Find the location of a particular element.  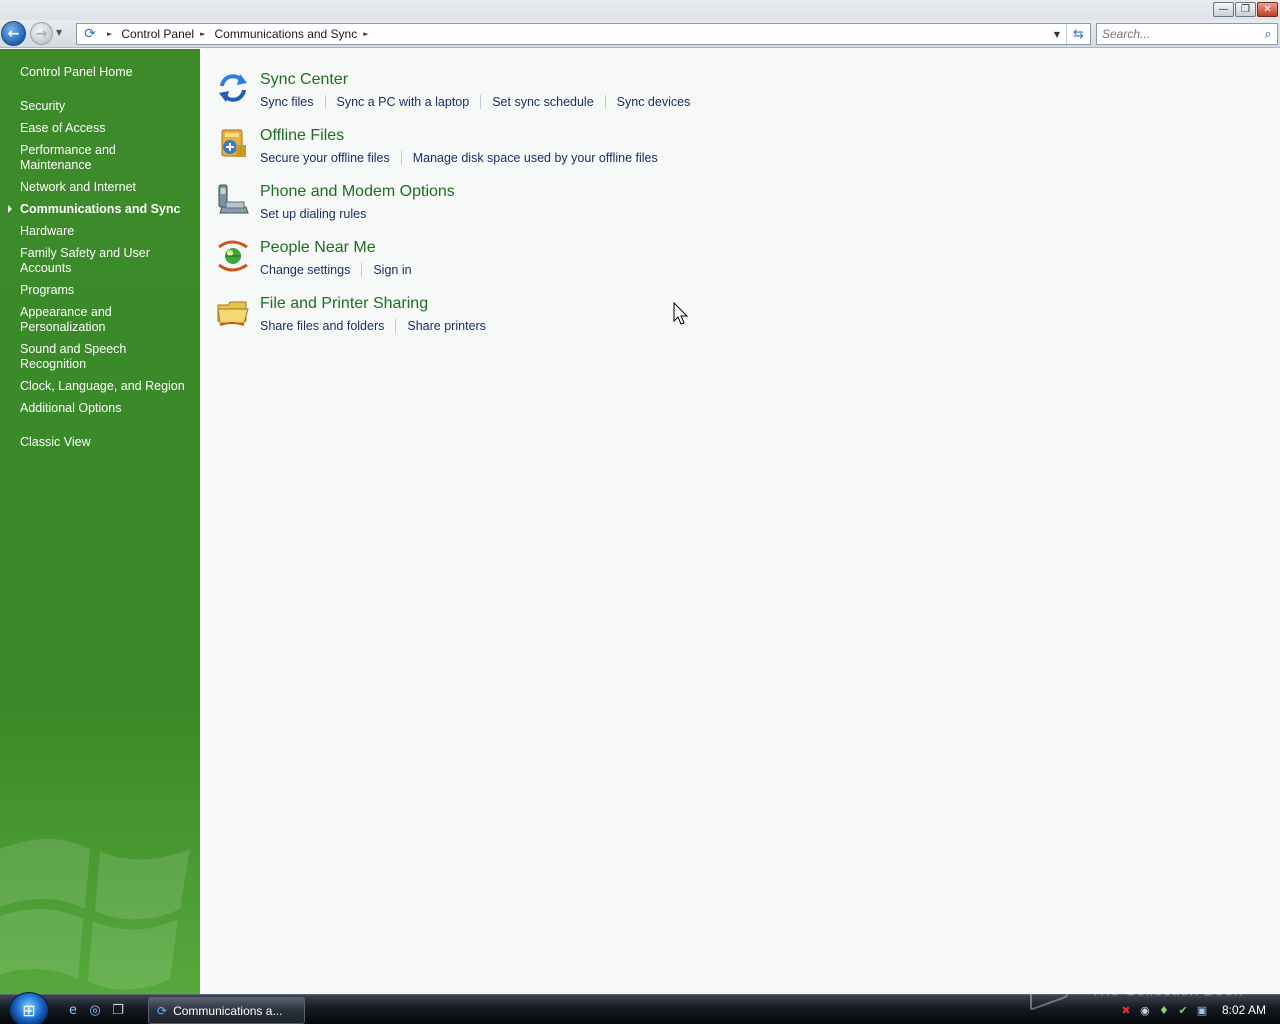

internet-explorer-icon: e is located at coordinates (73, 1010).